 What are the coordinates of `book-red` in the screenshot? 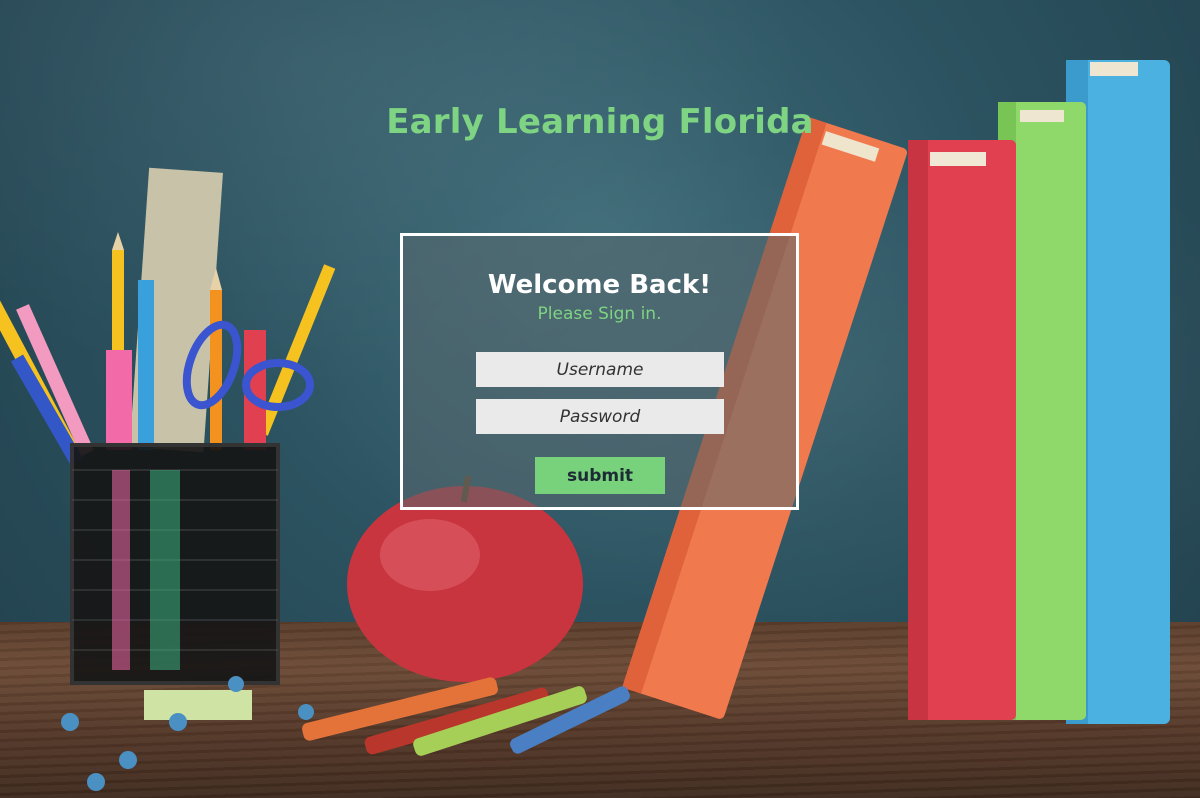 It's located at (962, 430).